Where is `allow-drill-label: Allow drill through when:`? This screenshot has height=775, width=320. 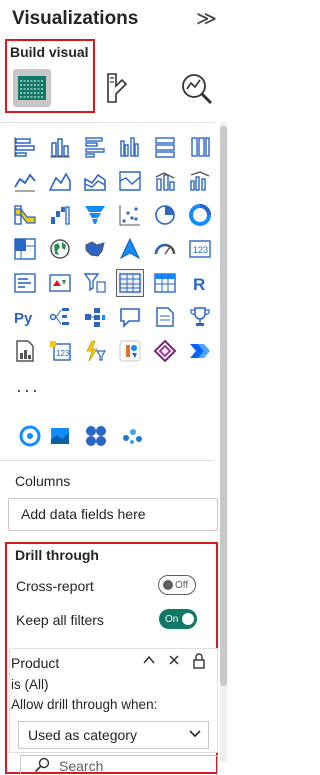
allow-drill-label: Allow drill through when: is located at coordinates (84, 704).